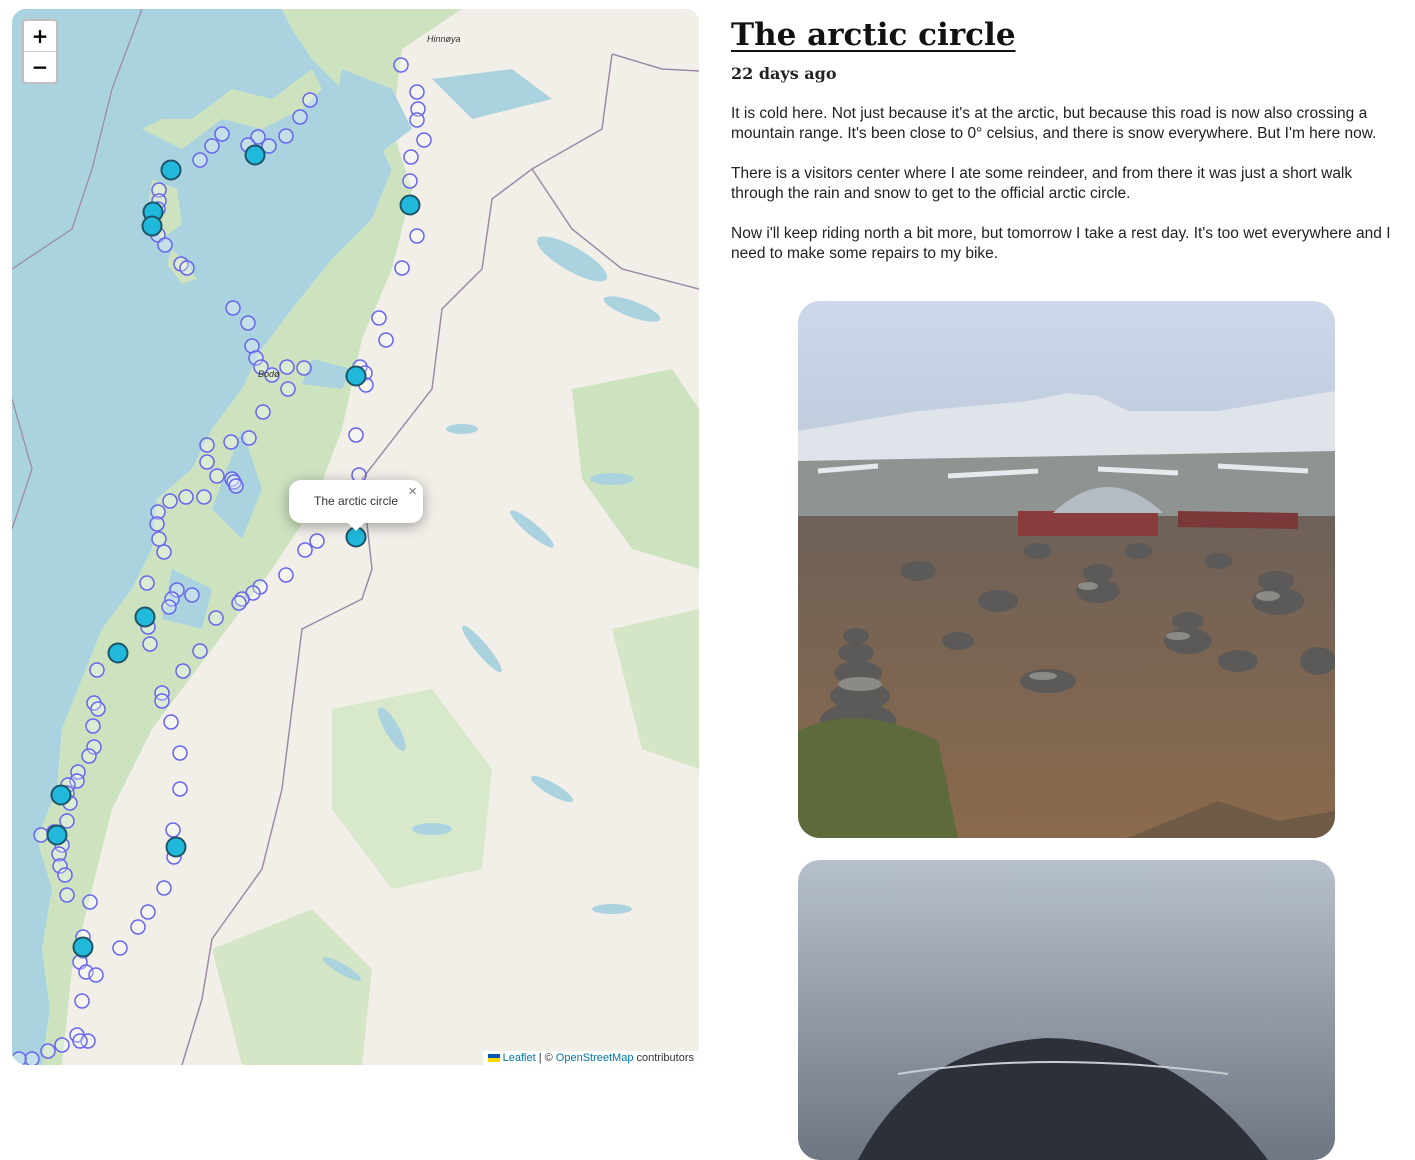  I want to click on zoom-in-button: +, so click(40, 36).